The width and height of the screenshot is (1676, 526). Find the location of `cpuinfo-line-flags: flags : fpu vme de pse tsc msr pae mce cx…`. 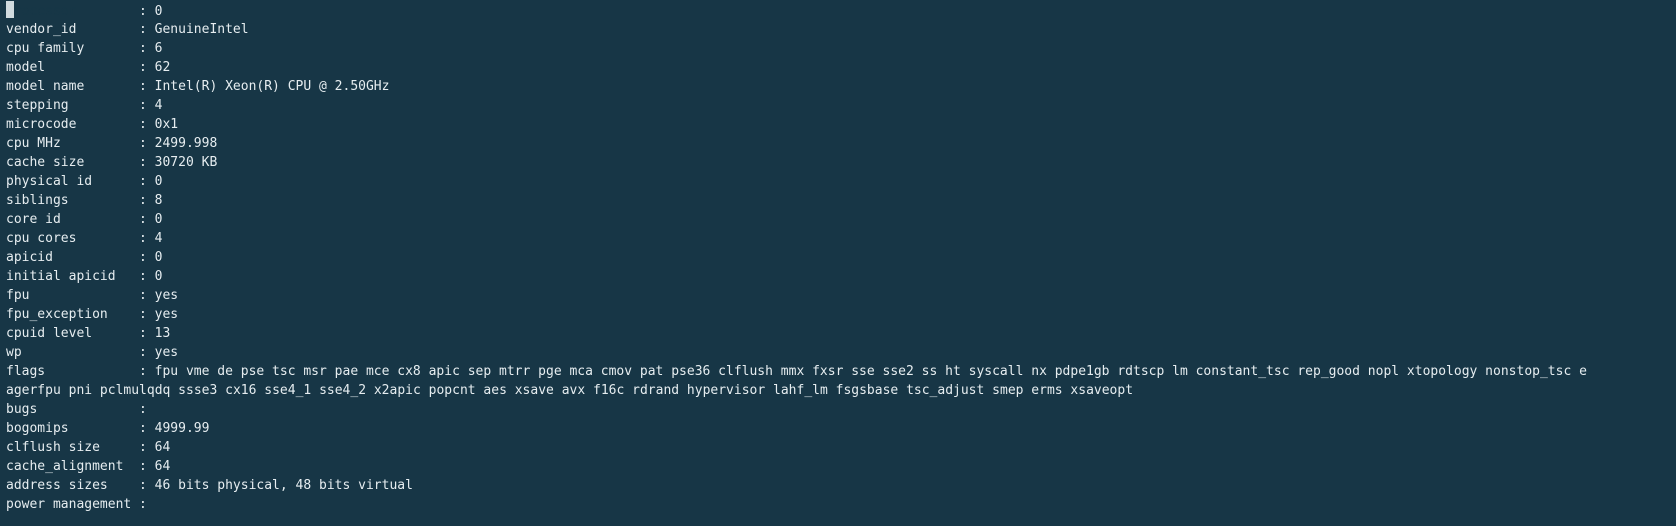

cpuinfo-line-flags: flags : fpu vme de pse tsc msr pae mce cx… is located at coordinates (838, 371).